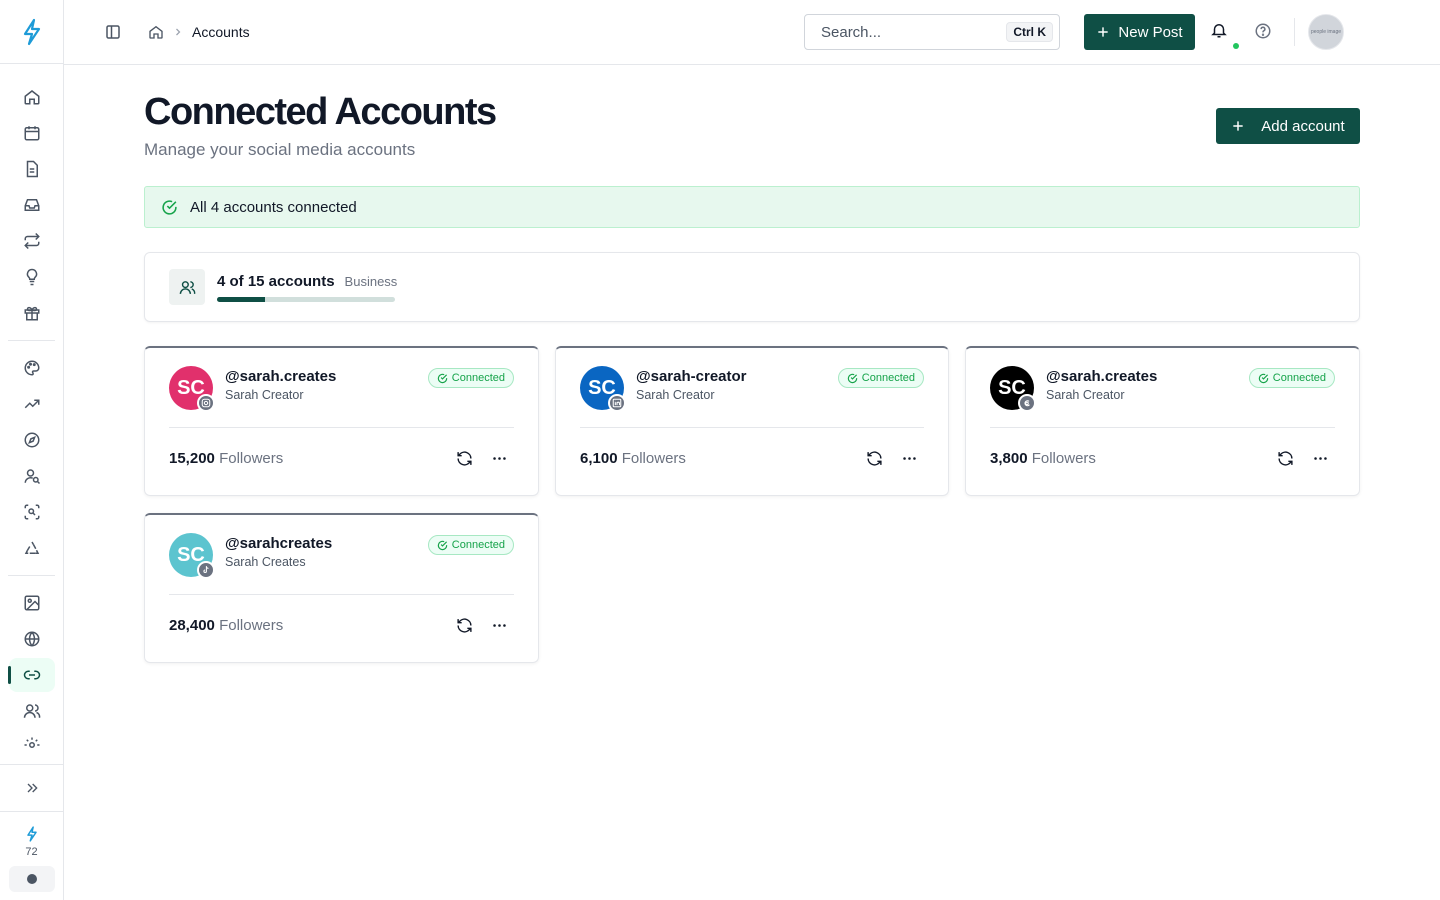 This screenshot has height=900, width=1440. I want to click on panel-left-icon, so click(113, 32).